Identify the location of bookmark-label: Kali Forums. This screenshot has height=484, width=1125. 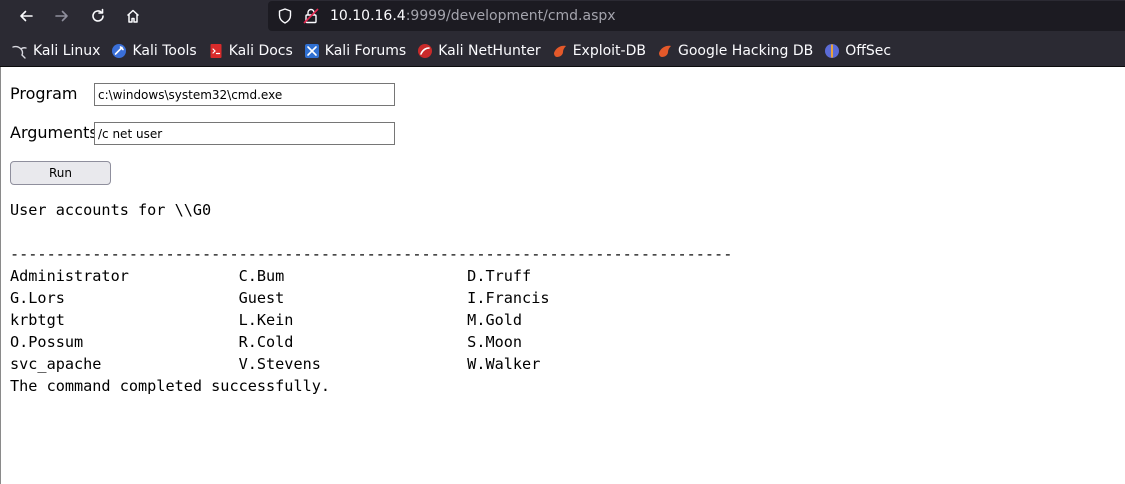
(365, 51).